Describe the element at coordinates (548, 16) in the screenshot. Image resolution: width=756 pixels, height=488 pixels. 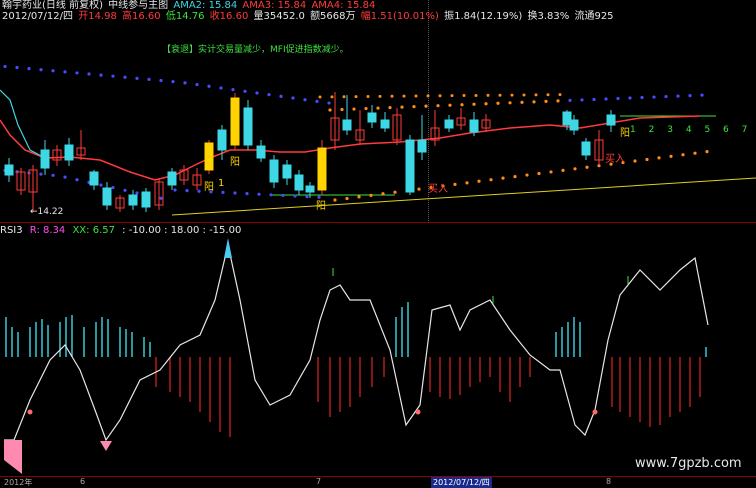
I see `turnover-value: 换3.83%` at that location.